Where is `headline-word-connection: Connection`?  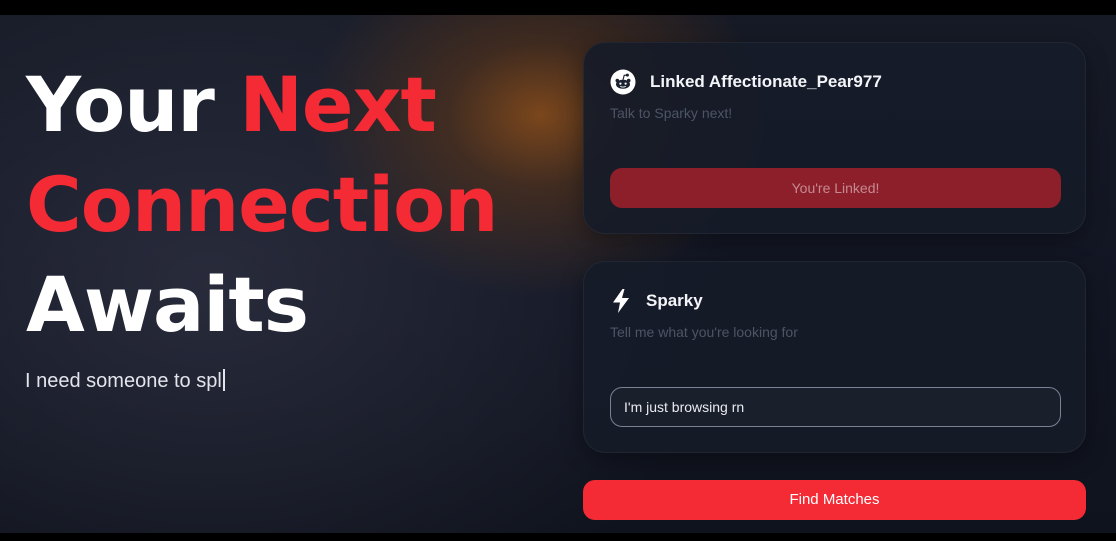
headline-word-connection: Connection is located at coordinates (262, 204).